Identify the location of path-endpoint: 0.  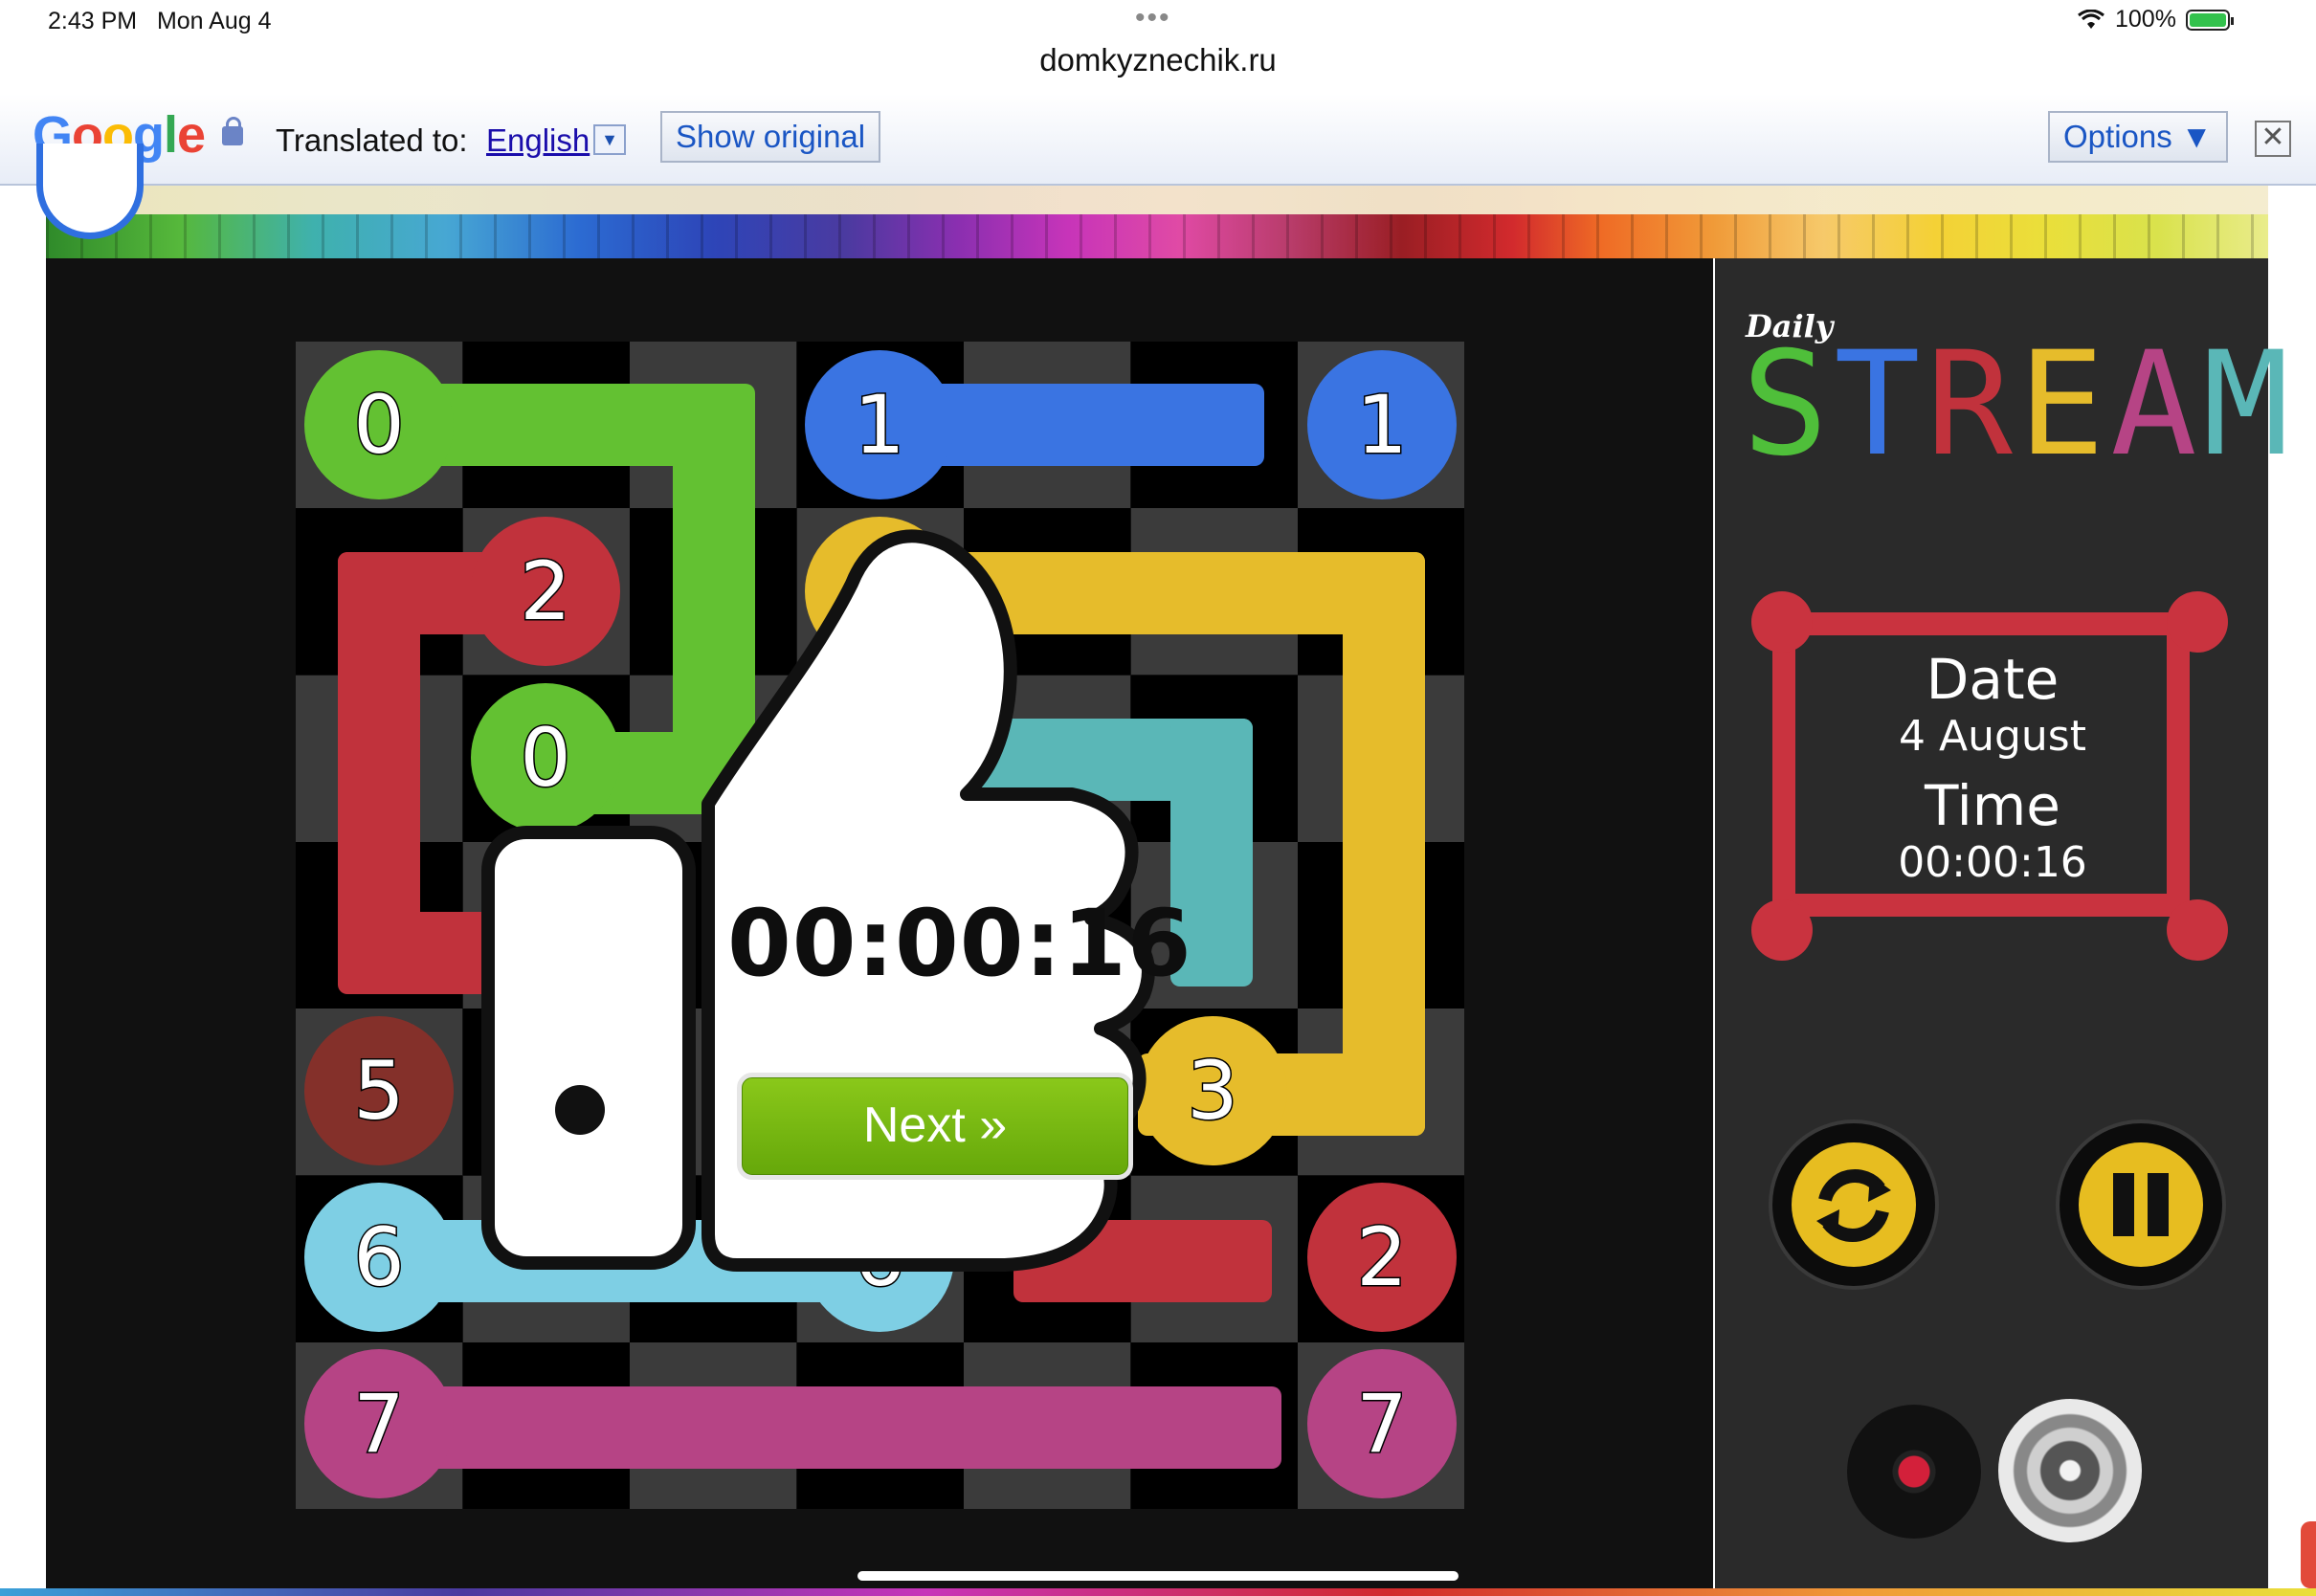
(379, 425).